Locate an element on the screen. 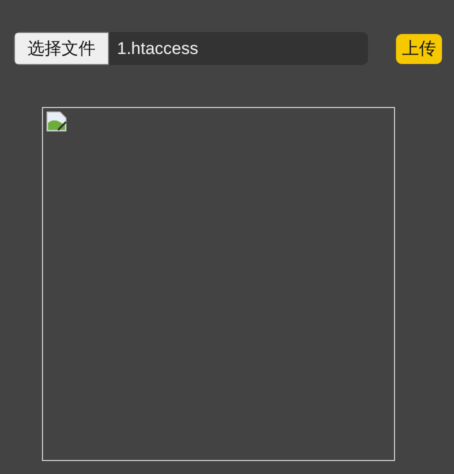  choose-file-button: 选择文件 is located at coordinates (61, 48).